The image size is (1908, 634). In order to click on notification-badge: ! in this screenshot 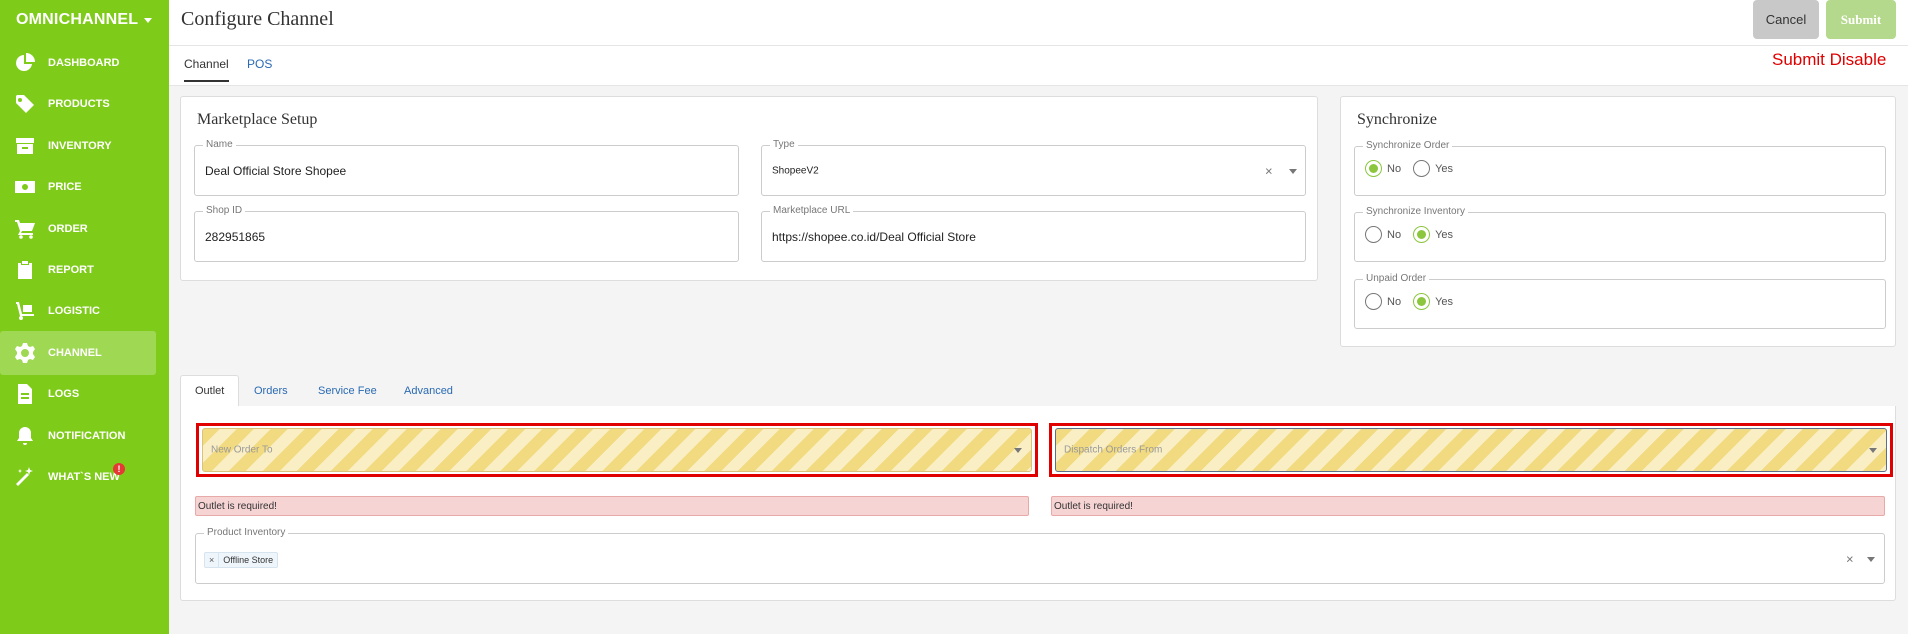, I will do `click(119, 469)`.